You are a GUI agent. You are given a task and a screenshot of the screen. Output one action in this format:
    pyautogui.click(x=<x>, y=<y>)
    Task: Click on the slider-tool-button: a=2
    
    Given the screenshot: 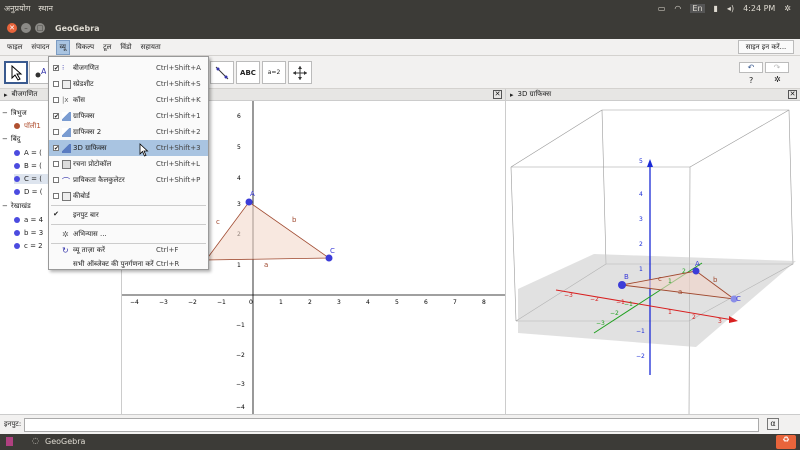 What is the action you would take?
    pyautogui.click(x=274, y=72)
    